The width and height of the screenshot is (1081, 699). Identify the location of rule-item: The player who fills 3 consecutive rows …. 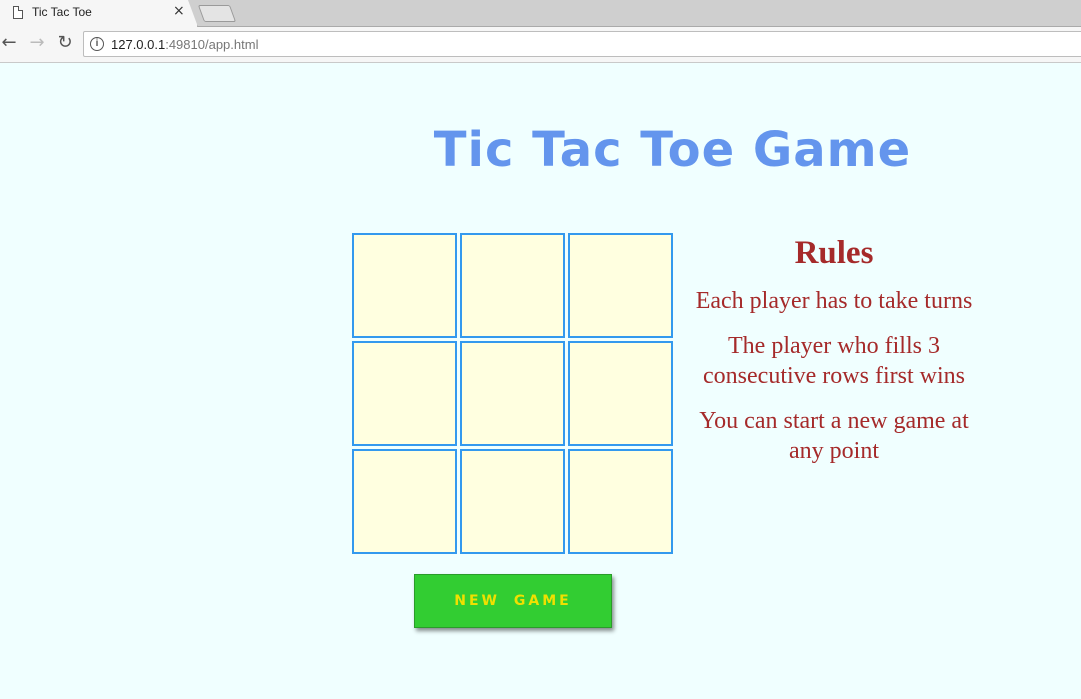
(834, 361).